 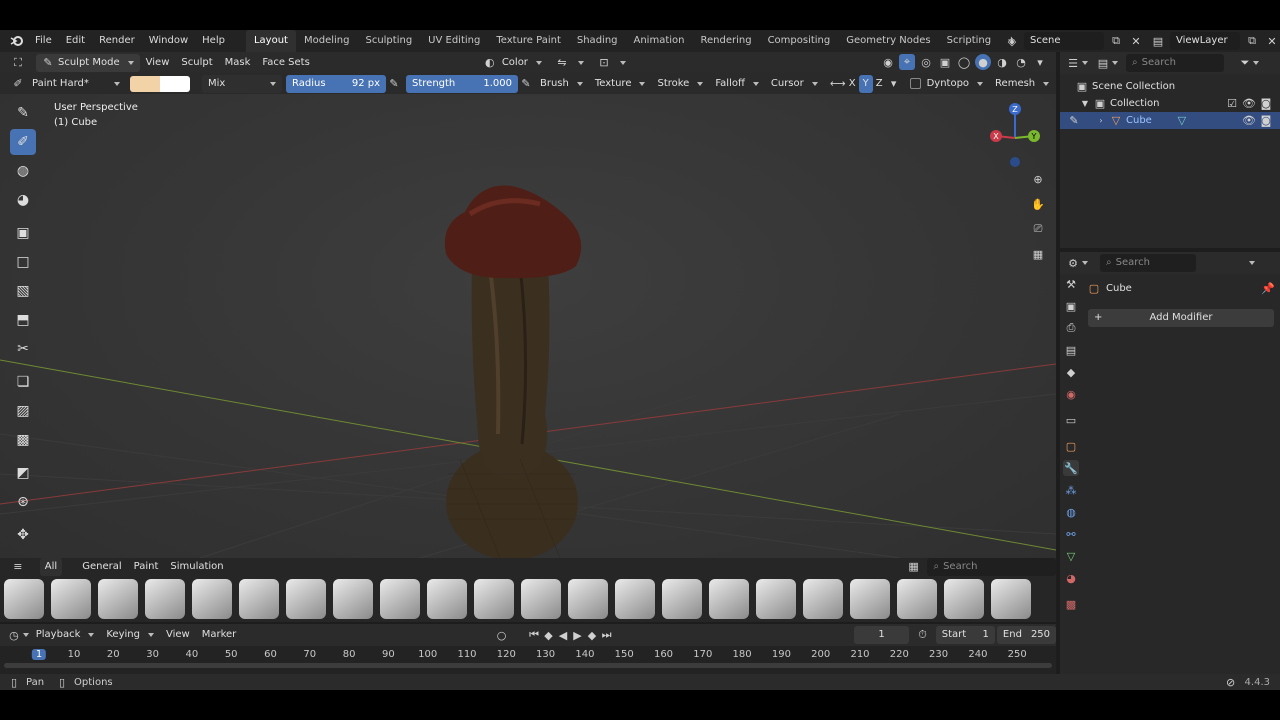 I want to click on jump-end-icon: ⏭, so click(x=606, y=635).